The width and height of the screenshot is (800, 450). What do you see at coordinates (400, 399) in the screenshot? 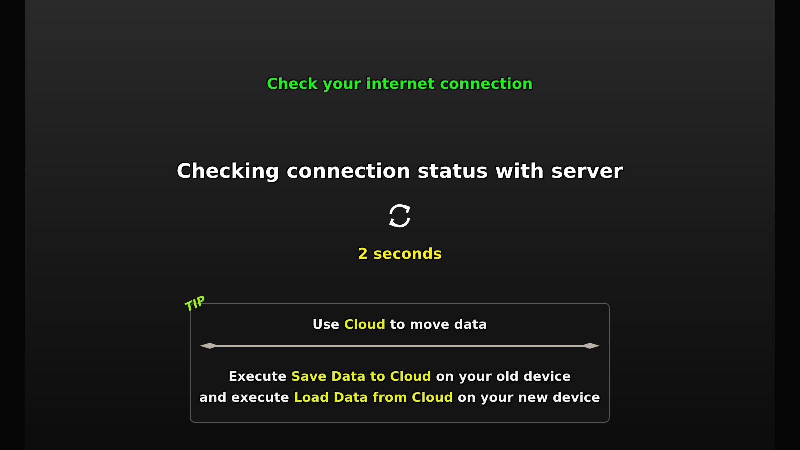
I see `tip-text: and execute Load Data from Cloud on your new device` at bounding box center [400, 399].